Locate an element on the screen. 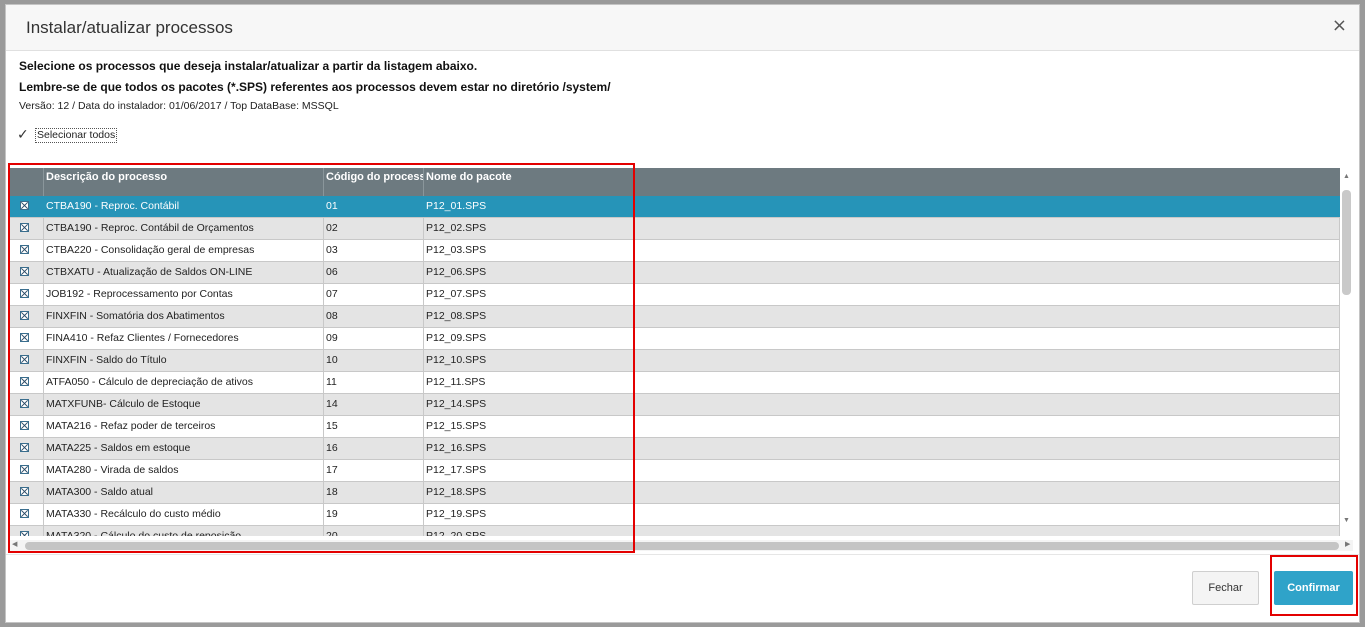  package-cell: P12_02.SPS is located at coordinates (882, 228).